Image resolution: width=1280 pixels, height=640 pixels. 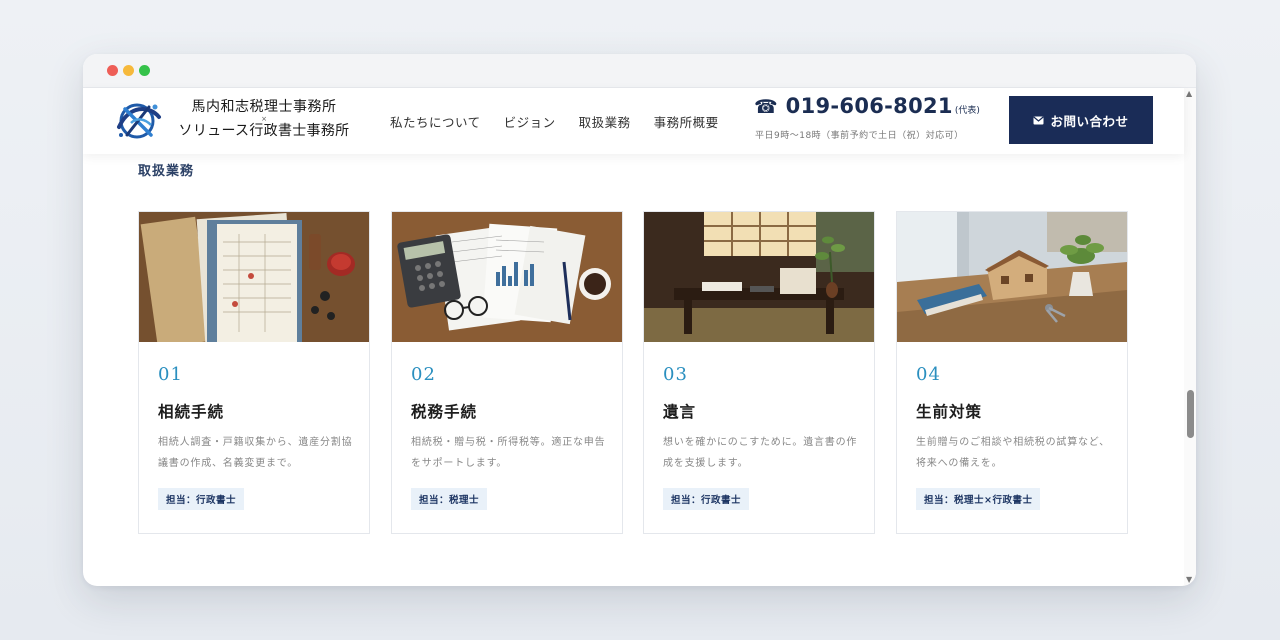 I want to click on phone-note: (代表), so click(x=967, y=111).